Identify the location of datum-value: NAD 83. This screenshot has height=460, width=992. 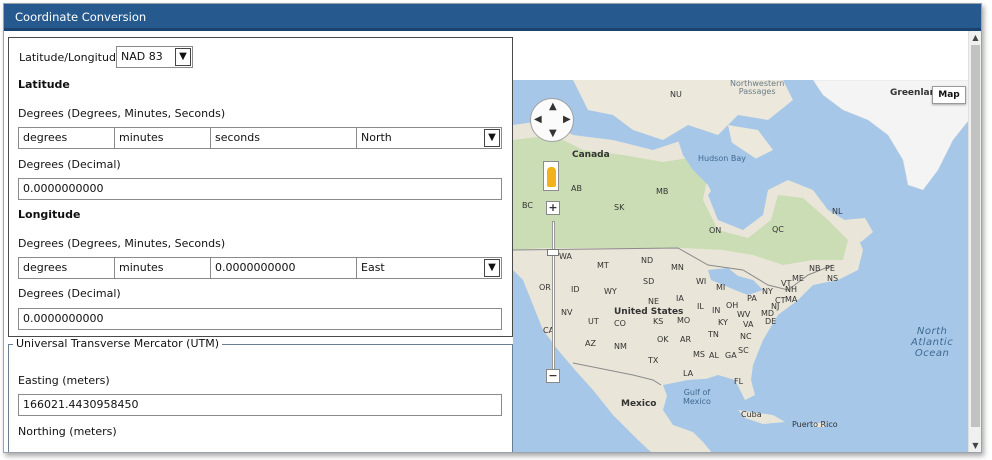
(142, 56).